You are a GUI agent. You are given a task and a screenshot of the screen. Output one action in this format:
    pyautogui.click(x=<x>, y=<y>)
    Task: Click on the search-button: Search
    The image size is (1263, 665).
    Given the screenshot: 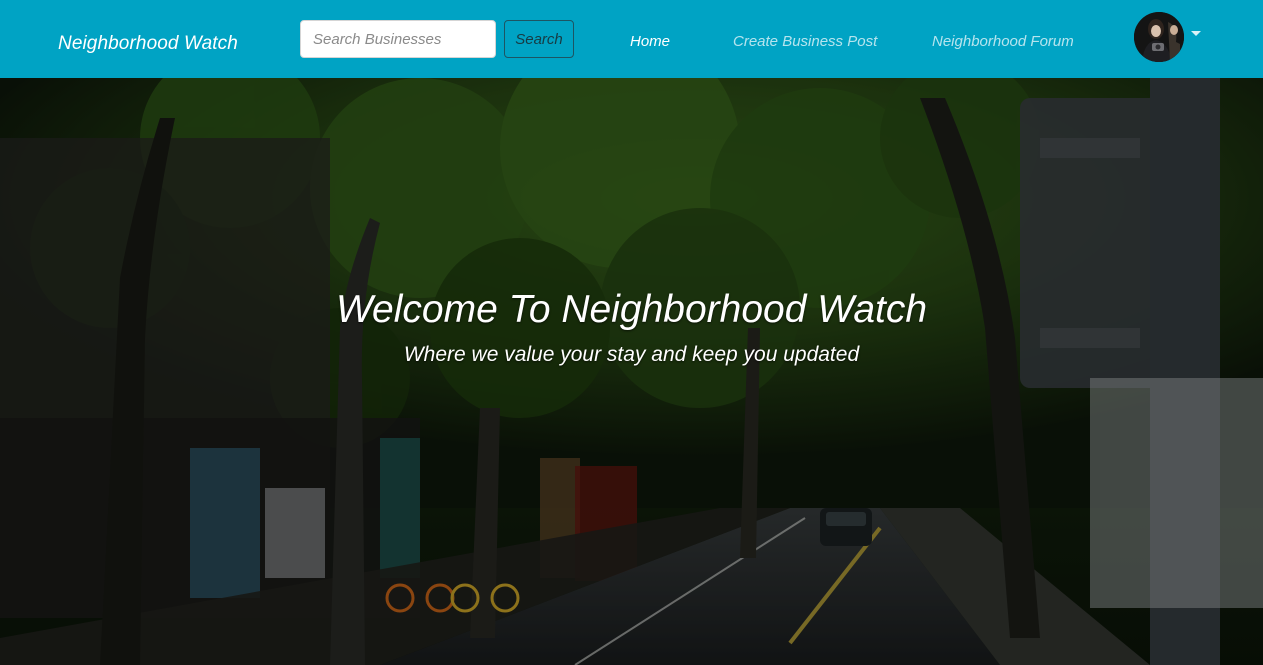 What is the action you would take?
    pyautogui.click(x=539, y=39)
    